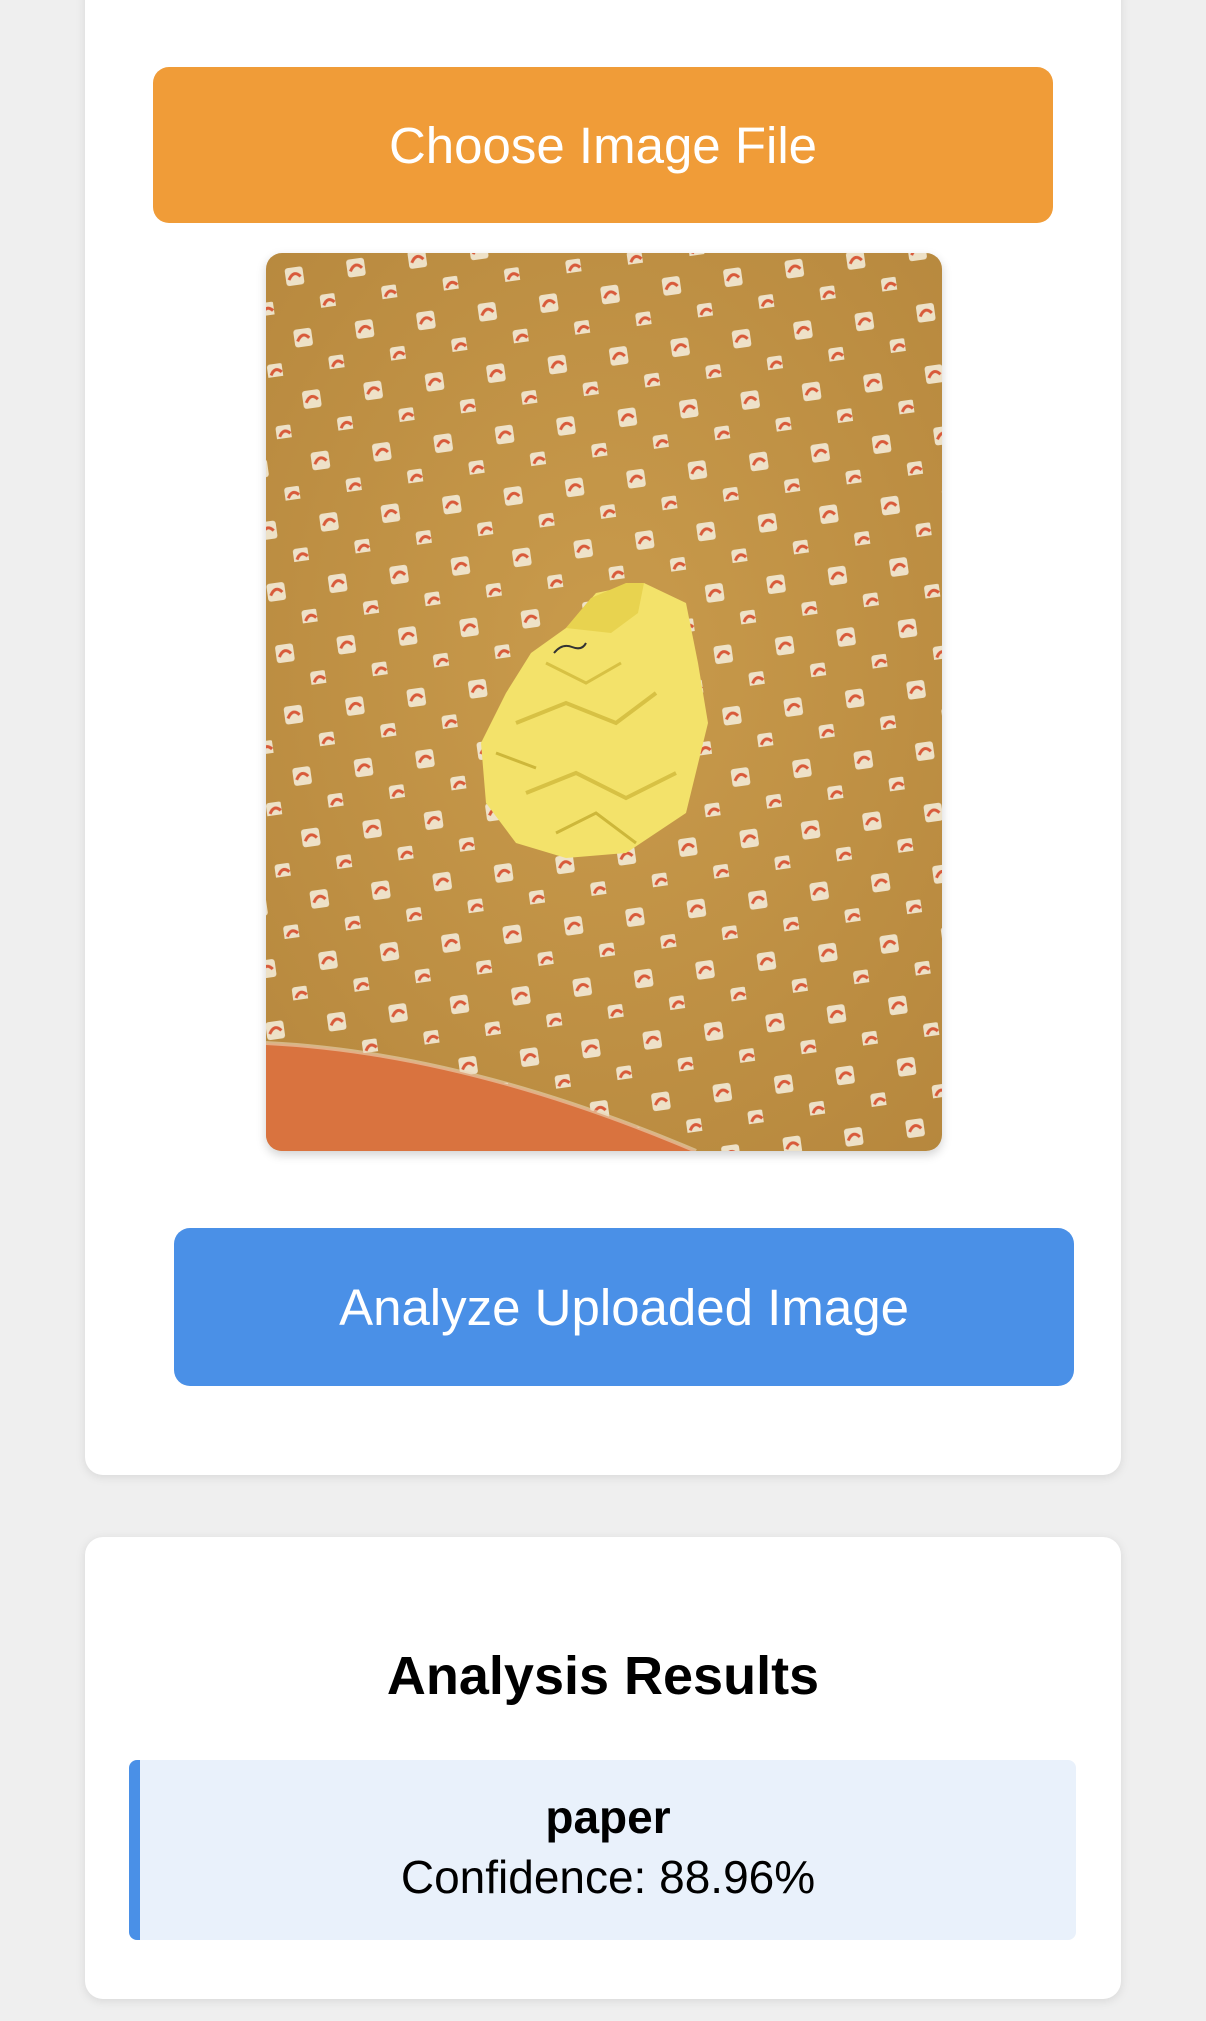 This screenshot has width=1206, height=2021. Describe the element at coordinates (603, 1676) in the screenshot. I see `results-title: Analysis Results` at that location.